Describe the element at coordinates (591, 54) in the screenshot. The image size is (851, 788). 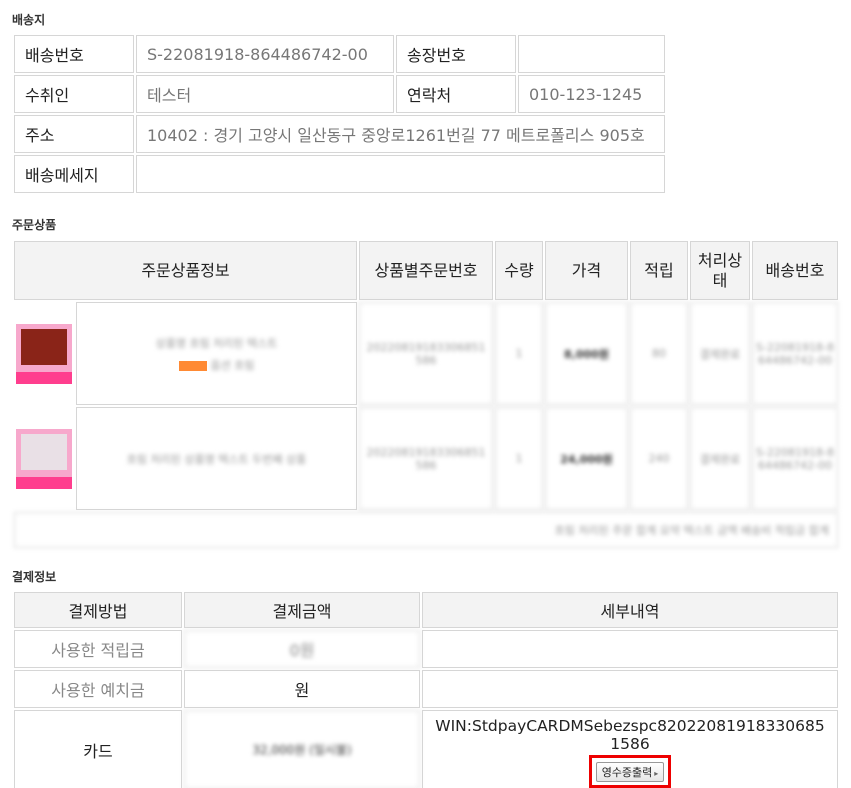
I see `invoice-value` at that location.